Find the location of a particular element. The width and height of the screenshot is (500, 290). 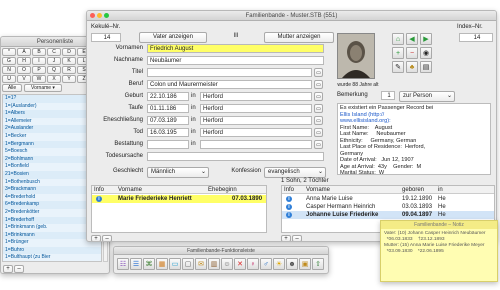

nachname-field: Neubäumer is located at coordinates (235, 60).